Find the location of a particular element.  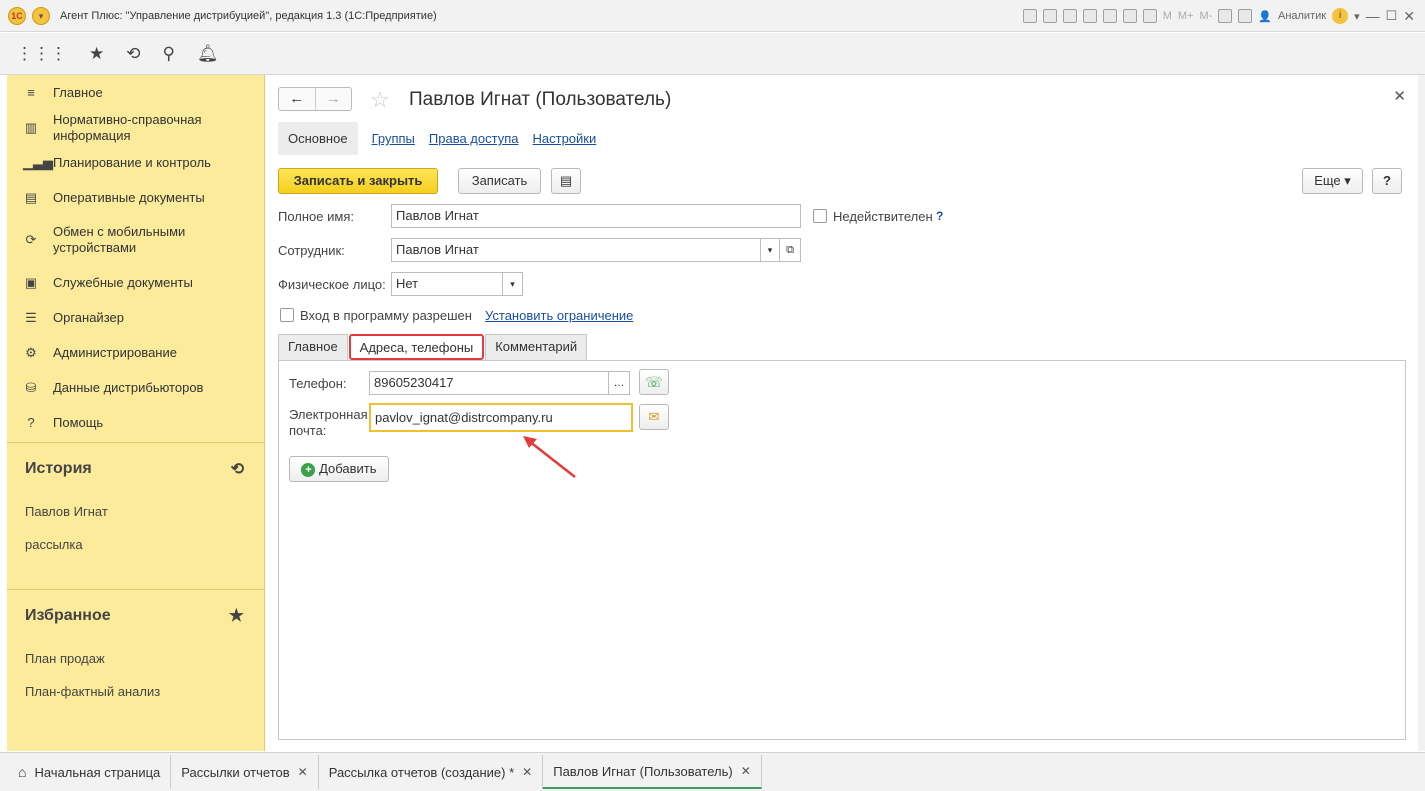

sidebar-item-main: ≡ Главное is located at coordinates (135, 92).